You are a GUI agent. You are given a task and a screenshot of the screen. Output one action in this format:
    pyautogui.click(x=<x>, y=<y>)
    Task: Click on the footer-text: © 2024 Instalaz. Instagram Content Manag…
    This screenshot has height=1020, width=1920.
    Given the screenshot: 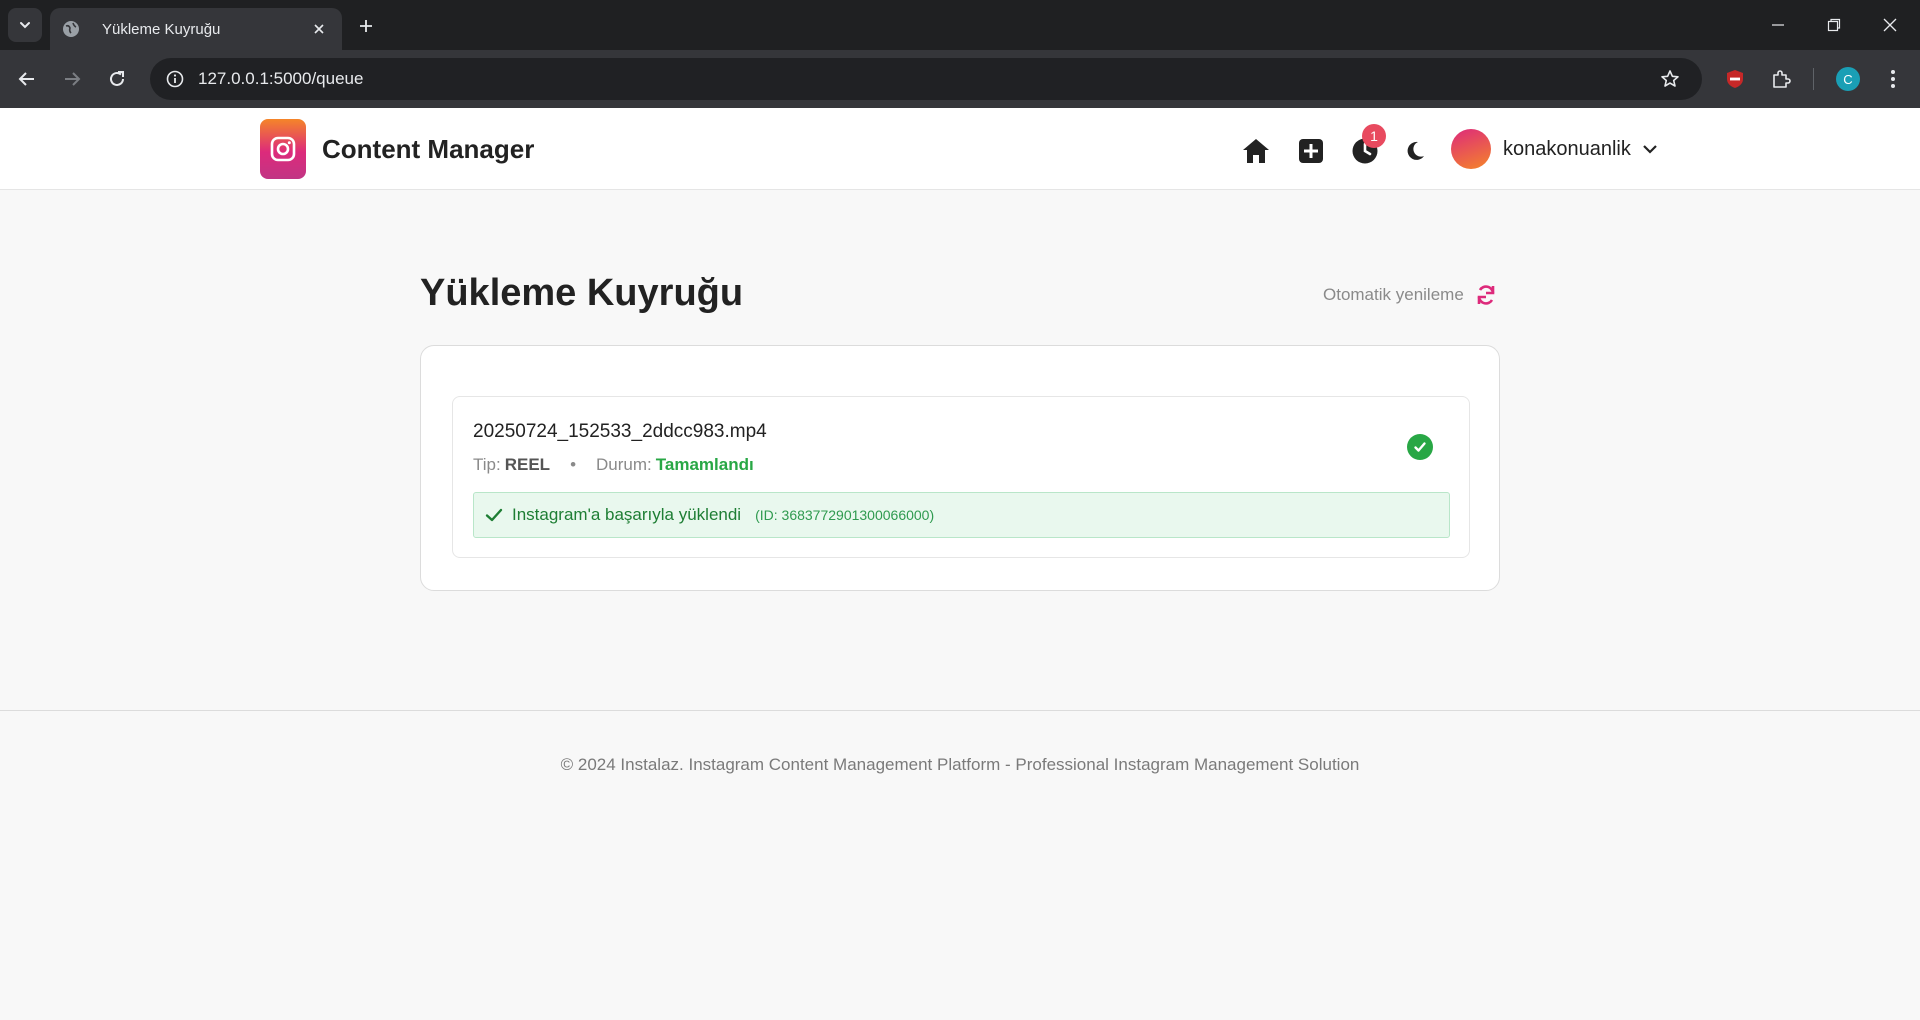 What is the action you would take?
    pyautogui.click(x=960, y=764)
    